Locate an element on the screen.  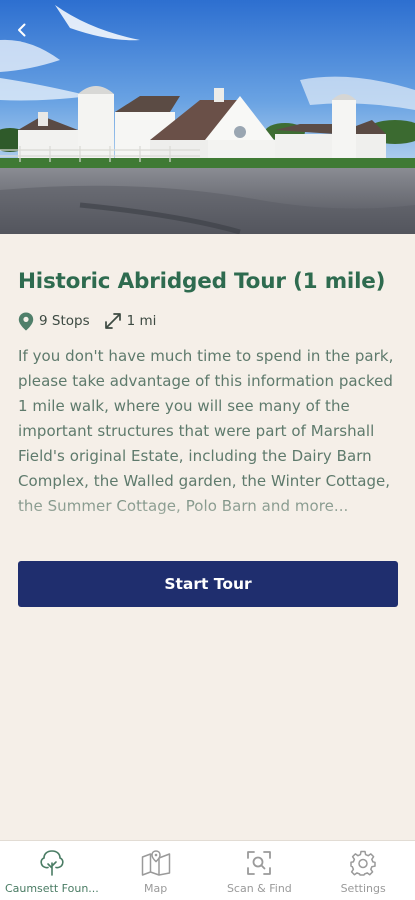
stops-count: 9 Stops is located at coordinates (54, 321).